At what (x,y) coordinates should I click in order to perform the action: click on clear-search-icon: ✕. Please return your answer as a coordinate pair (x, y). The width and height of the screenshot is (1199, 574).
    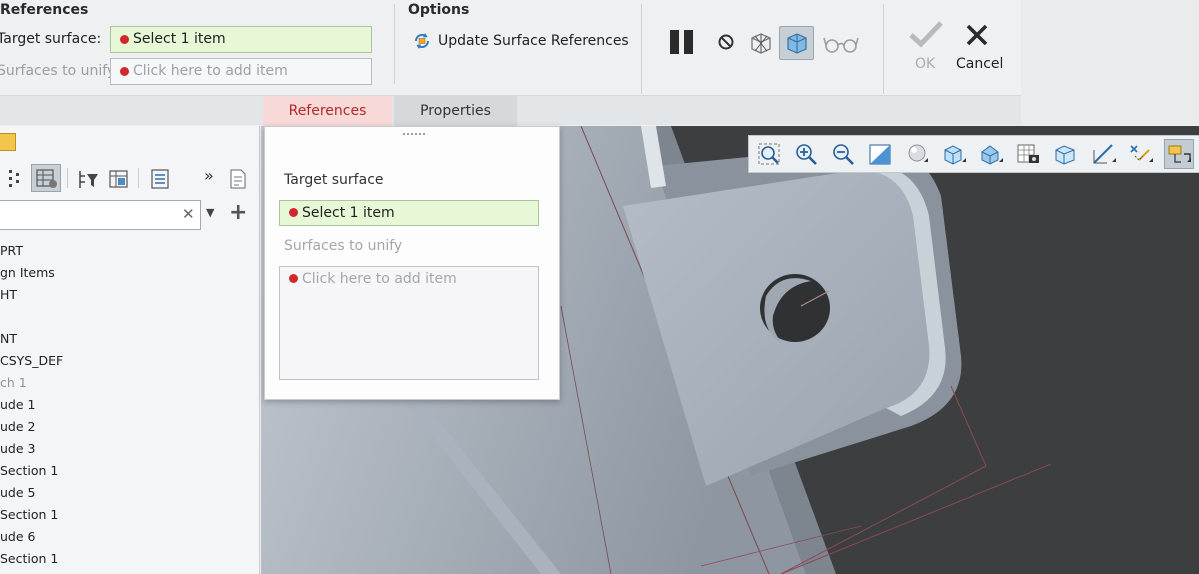
    Looking at the image, I should click on (188, 214).